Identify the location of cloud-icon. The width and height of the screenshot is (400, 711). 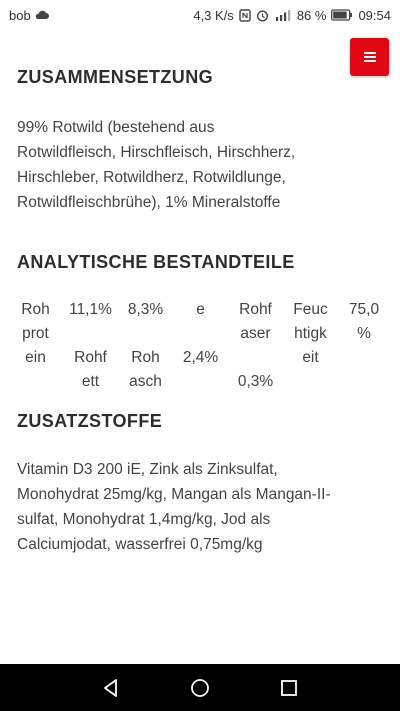
(42, 15).